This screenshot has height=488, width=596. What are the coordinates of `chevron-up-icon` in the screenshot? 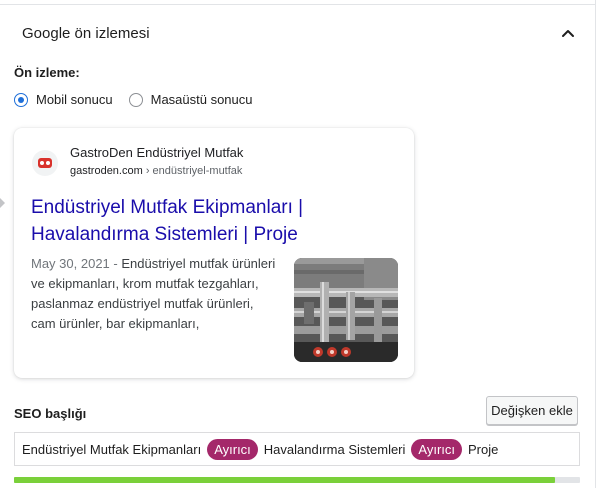 It's located at (568, 33).